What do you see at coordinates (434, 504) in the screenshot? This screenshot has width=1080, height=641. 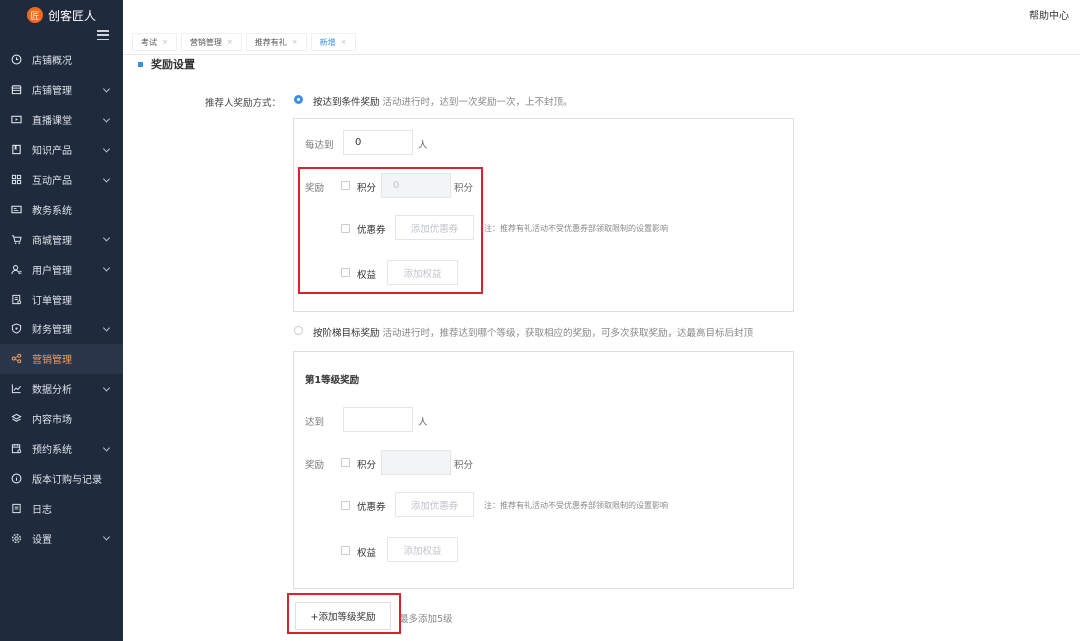 I see `level-add-coupon-button: 添加优惠券` at bounding box center [434, 504].